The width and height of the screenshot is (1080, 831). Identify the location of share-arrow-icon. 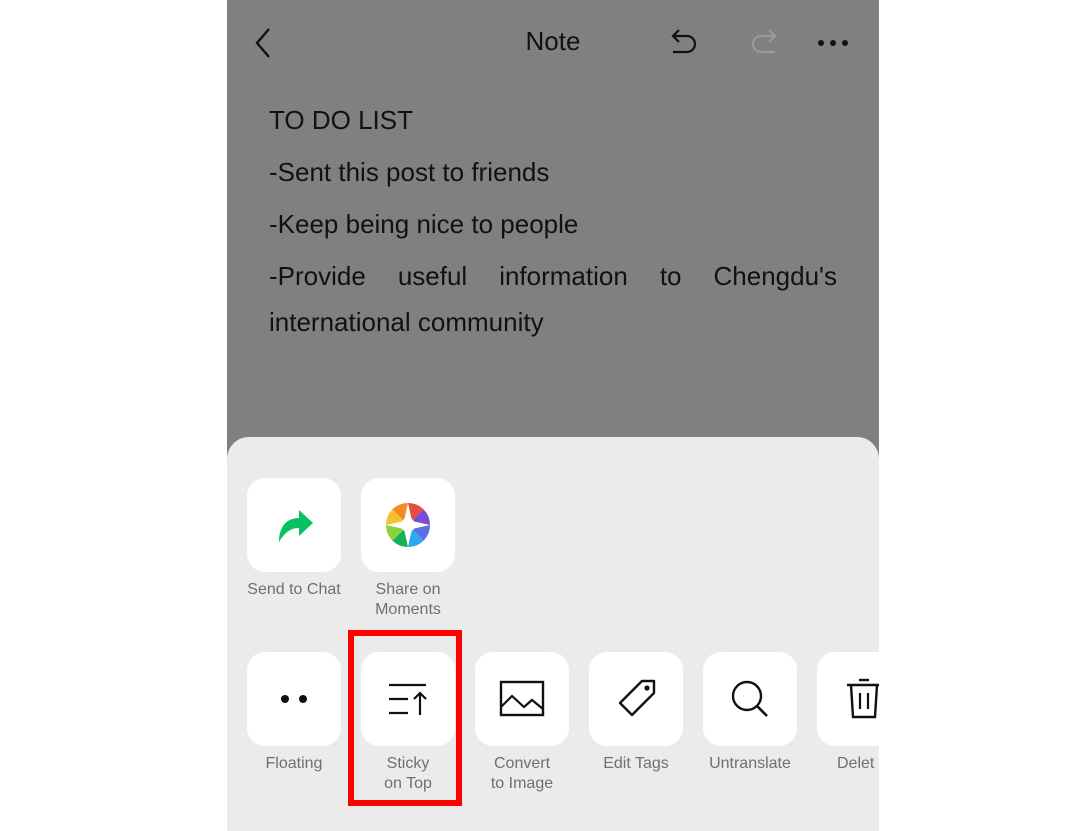
(296, 526).